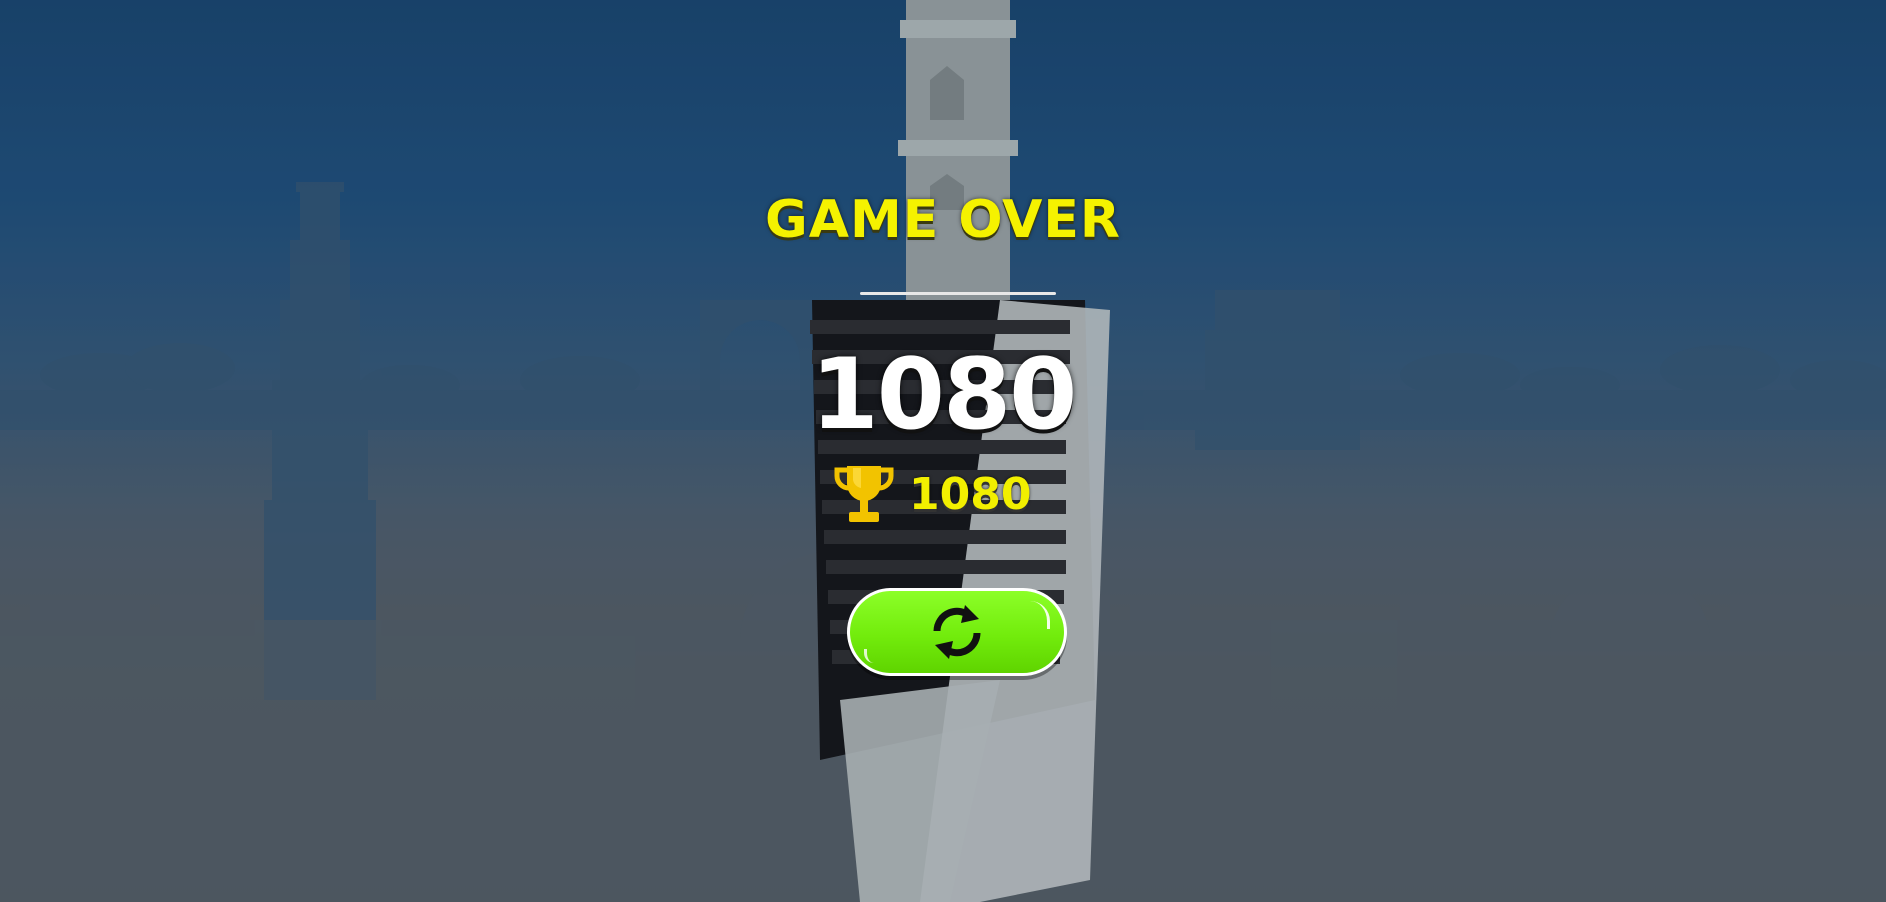  I want to click on replay-button, so click(957, 632).